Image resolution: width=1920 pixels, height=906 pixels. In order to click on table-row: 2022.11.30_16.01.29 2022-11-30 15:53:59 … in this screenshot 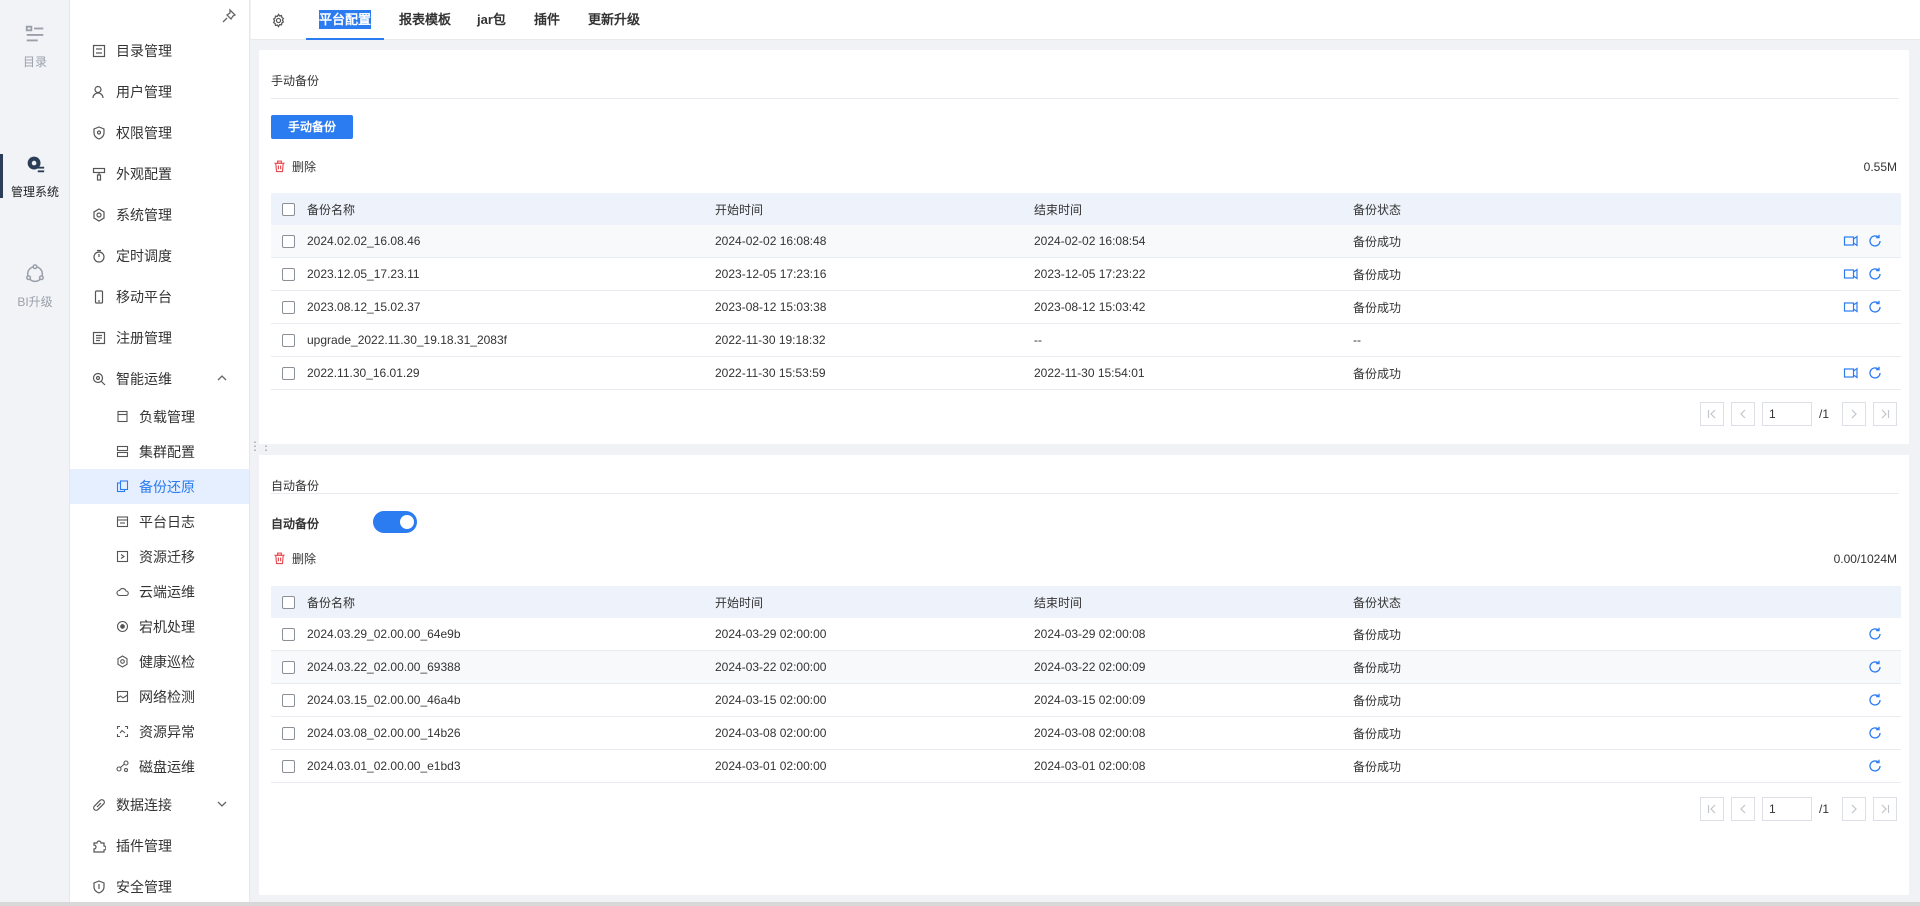, I will do `click(1086, 373)`.